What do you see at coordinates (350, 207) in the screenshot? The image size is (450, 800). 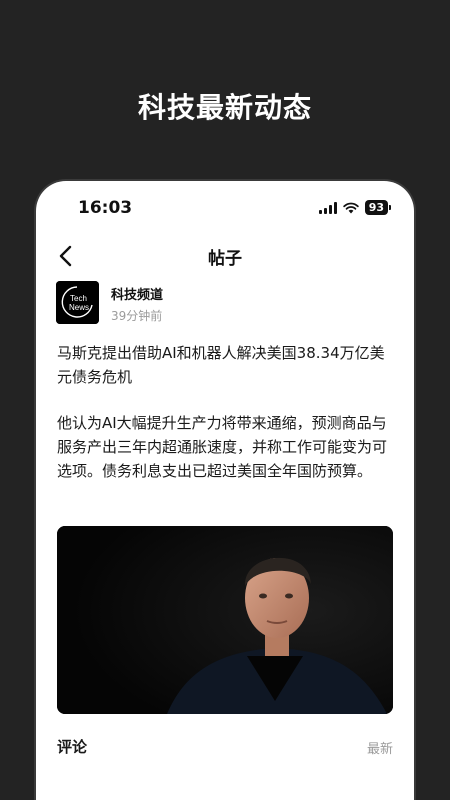 I see `wifi-icon` at bounding box center [350, 207].